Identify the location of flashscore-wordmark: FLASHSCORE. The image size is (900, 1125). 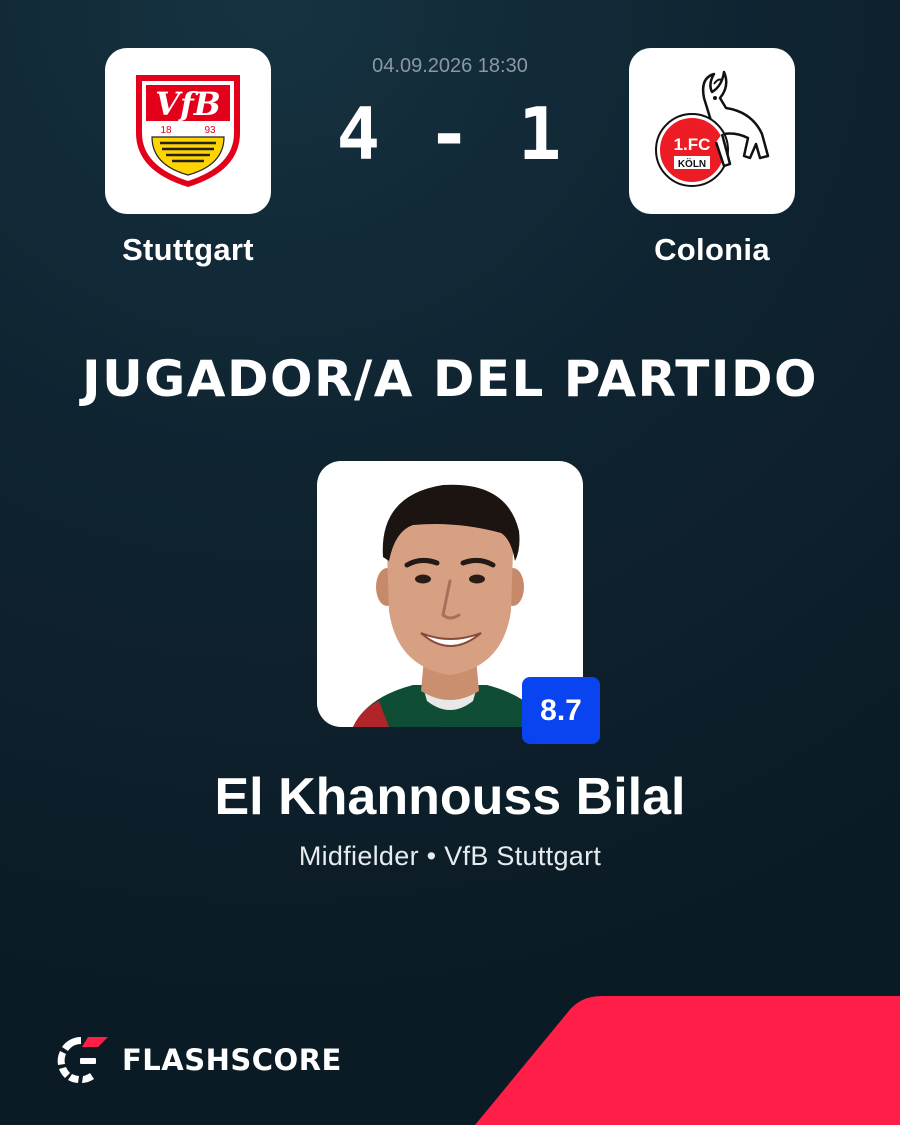
(232, 1060).